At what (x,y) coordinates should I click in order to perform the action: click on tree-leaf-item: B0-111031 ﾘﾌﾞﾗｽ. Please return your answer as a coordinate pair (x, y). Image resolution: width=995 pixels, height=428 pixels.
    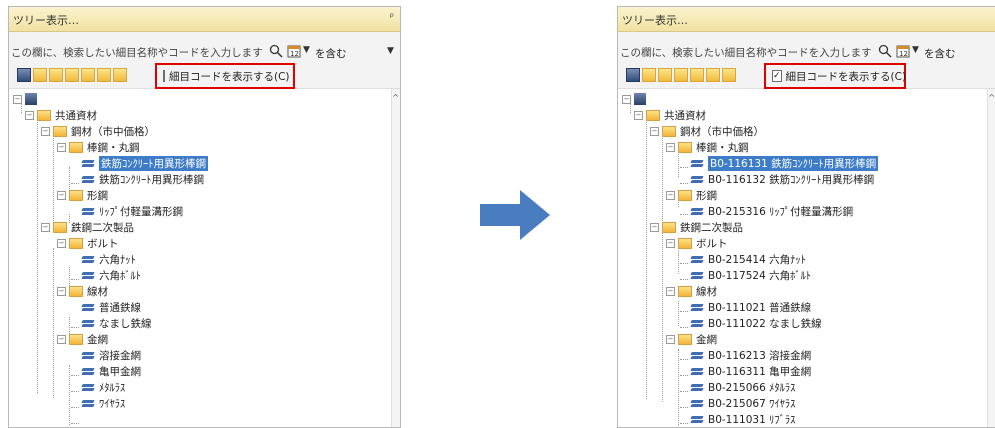
    Looking at the image, I should click on (742, 419).